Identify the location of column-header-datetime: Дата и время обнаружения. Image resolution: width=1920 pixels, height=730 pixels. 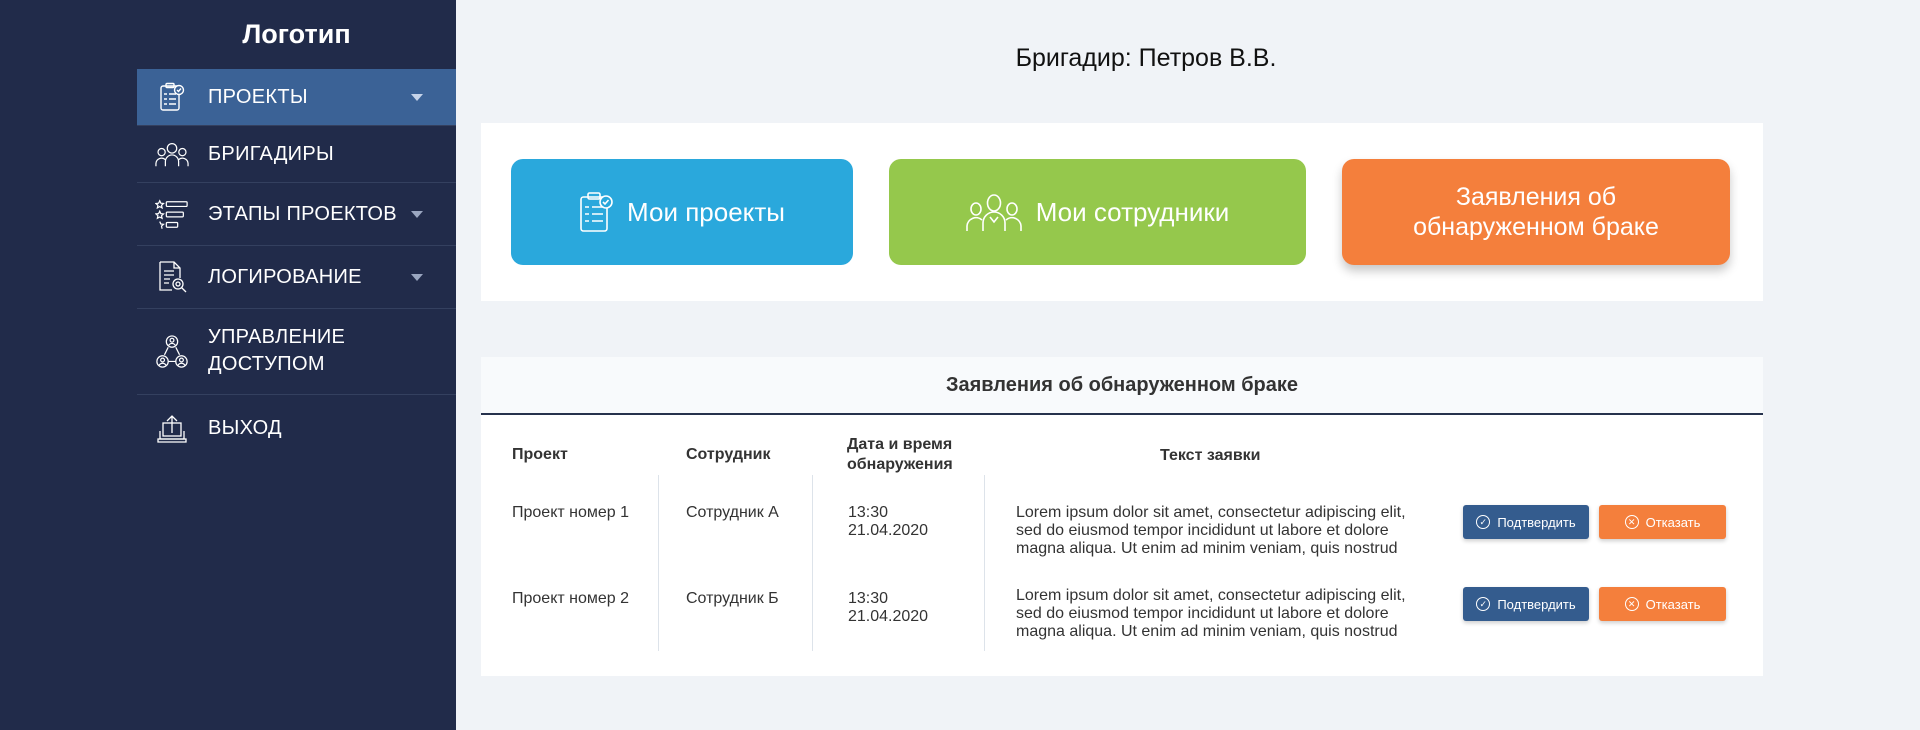
(900, 454).